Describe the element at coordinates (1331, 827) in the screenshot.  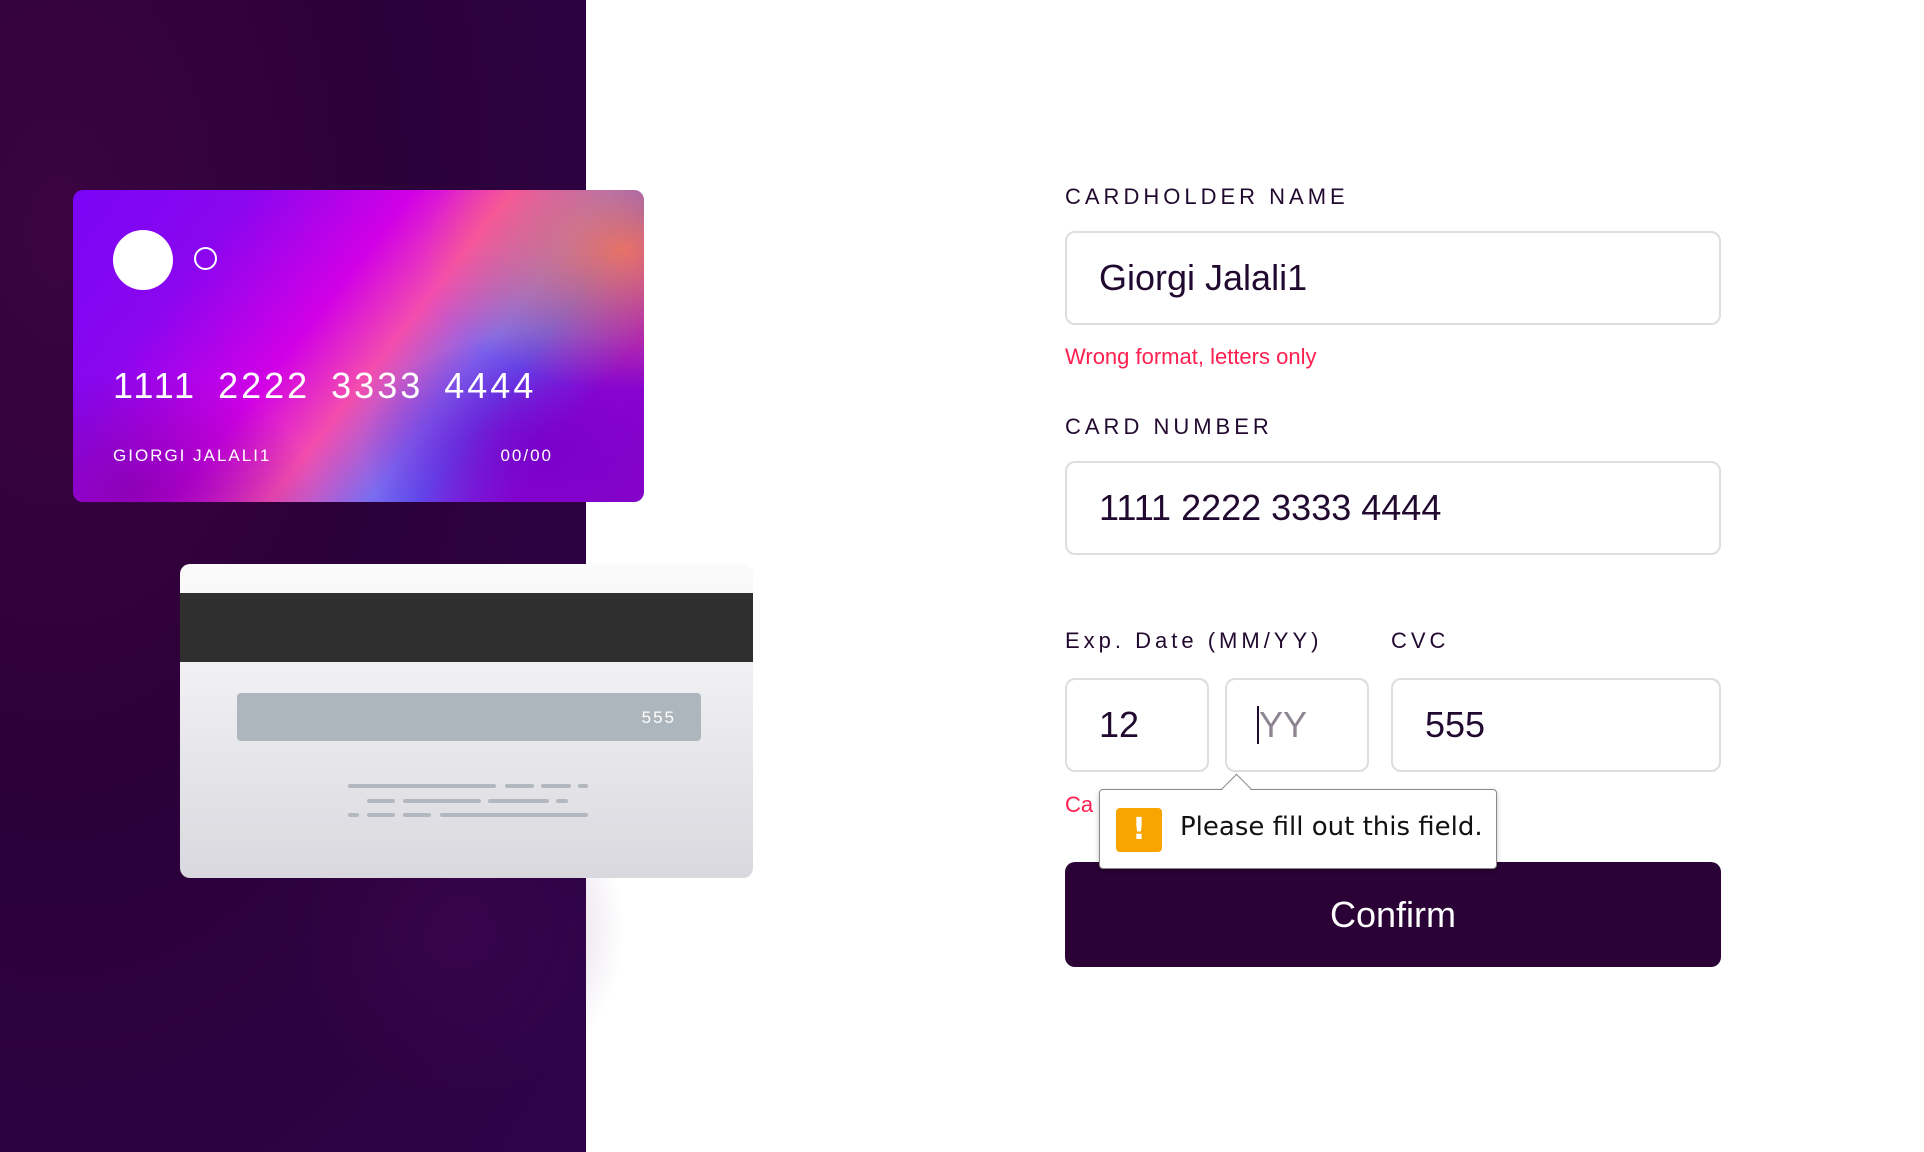
I see `validation-message: Please fill out this field.` at that location.